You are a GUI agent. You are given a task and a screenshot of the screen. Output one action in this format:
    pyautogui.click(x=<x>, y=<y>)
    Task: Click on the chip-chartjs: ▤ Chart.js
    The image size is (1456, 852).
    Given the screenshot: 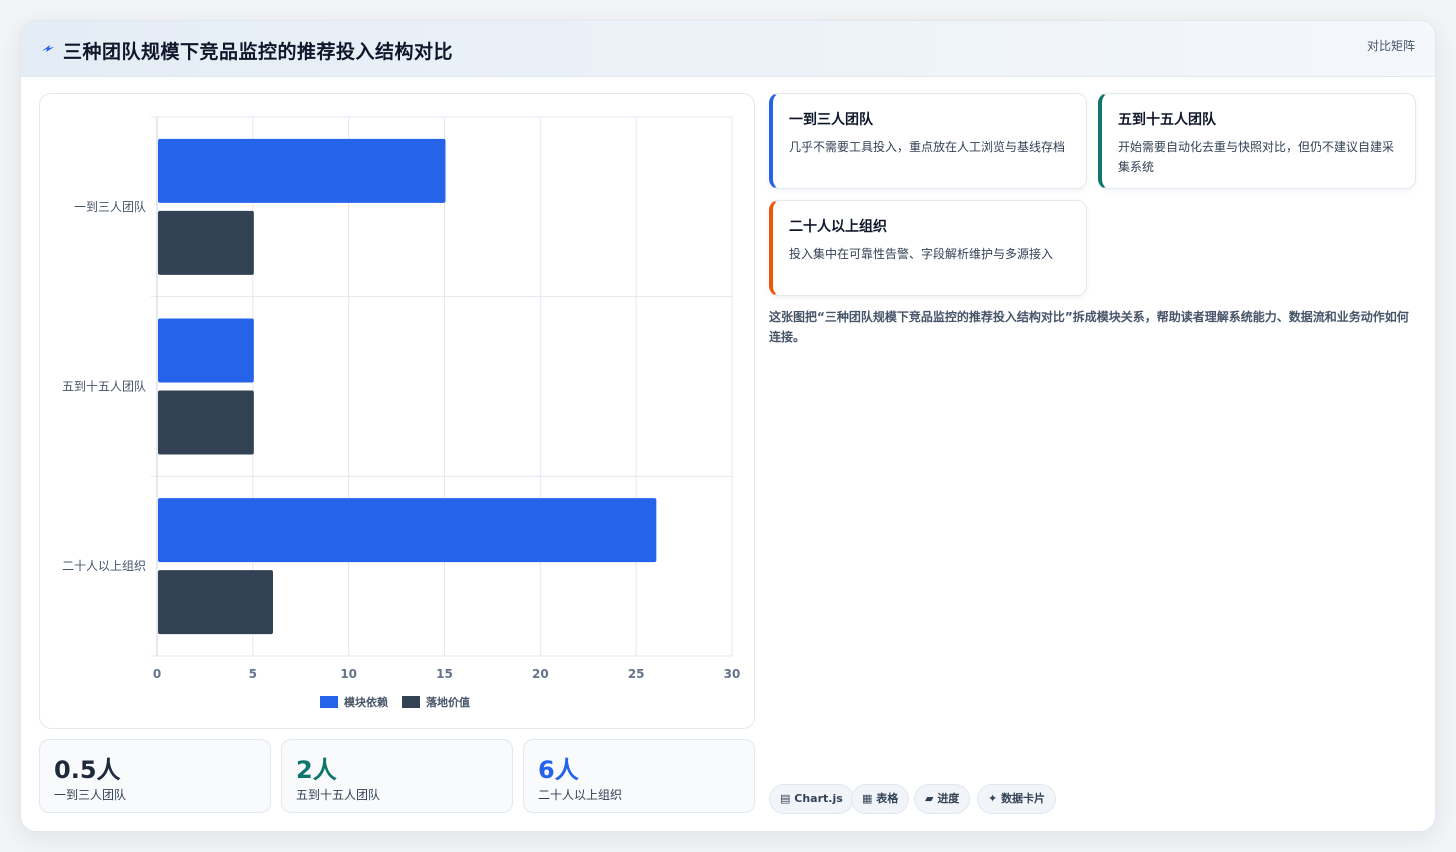 What is the action you would take?
    pyautogui.click(x=811, y=799)
    